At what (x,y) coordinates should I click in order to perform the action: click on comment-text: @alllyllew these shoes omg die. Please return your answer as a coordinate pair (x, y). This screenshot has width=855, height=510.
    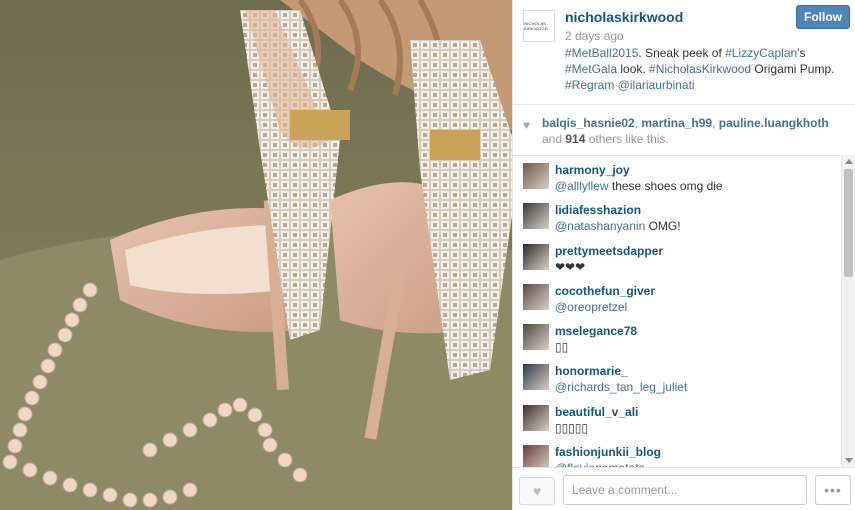
    Looking at the image, I should click on (639, 186).